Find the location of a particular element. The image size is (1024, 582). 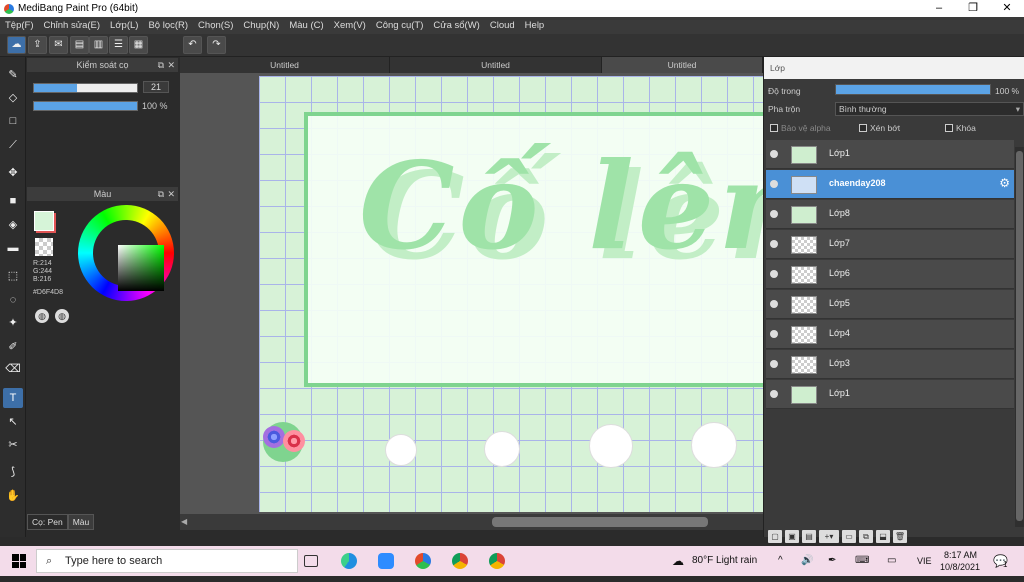

panel-close-icon: ✕ is located at coordinates (171, 65).